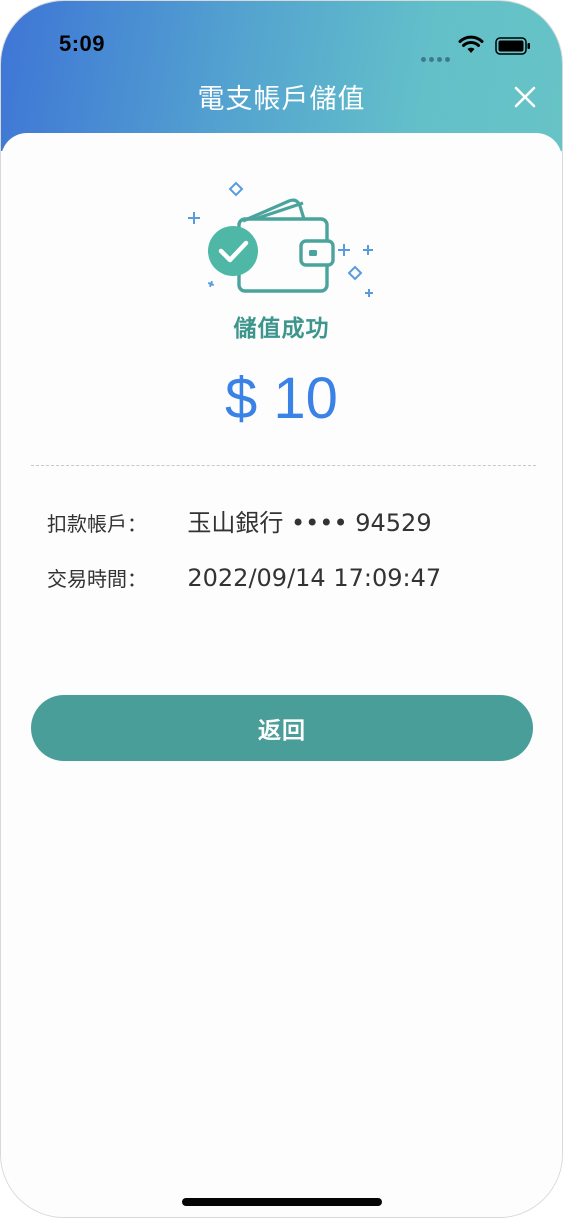 The width and height of the screenshot is (563, 1218). What do you see at coordinates (97, 524) in the screenshot?
I see `detail-label: 扣款帳戶：` at bounding box center [97, 524].